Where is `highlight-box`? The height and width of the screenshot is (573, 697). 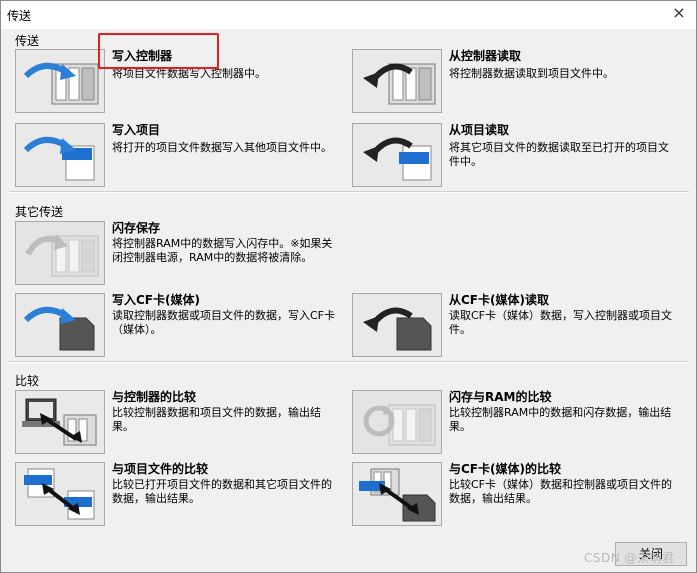
highlight-box is located at coordinates (158, 51).